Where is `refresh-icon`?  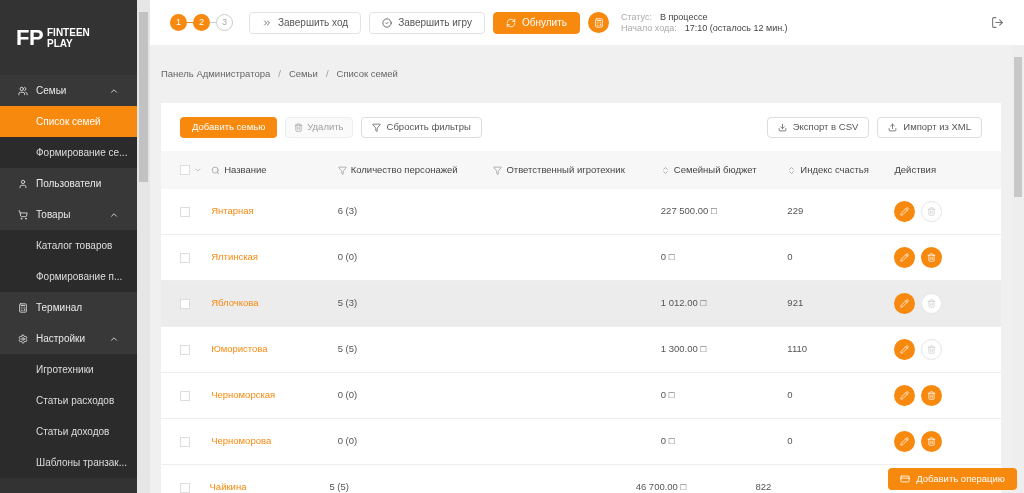
refresh-icon is located at coordinates (510, 22).